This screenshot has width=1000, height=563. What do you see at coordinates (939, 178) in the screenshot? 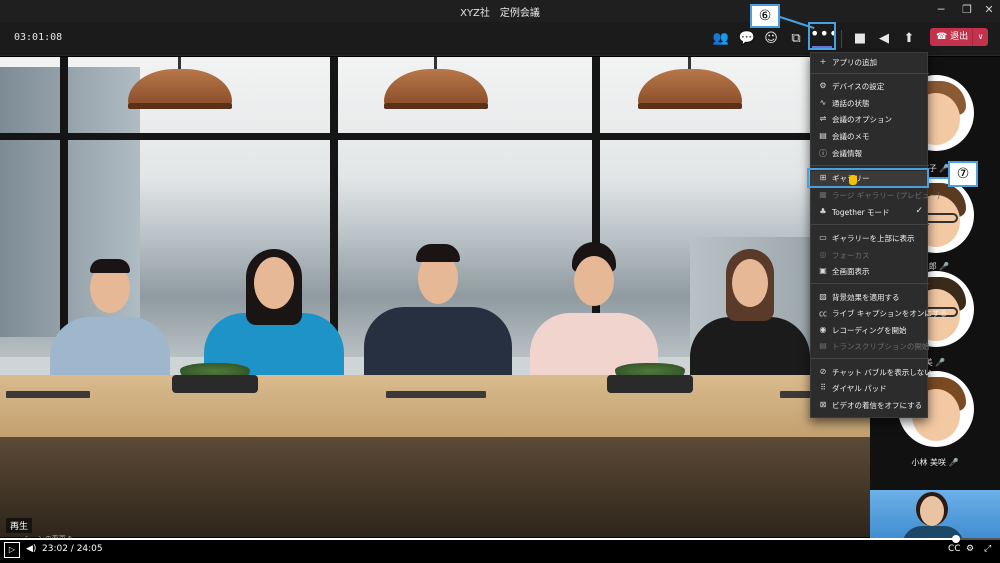
I see `callout-connector` at bounding box center [939, 178].